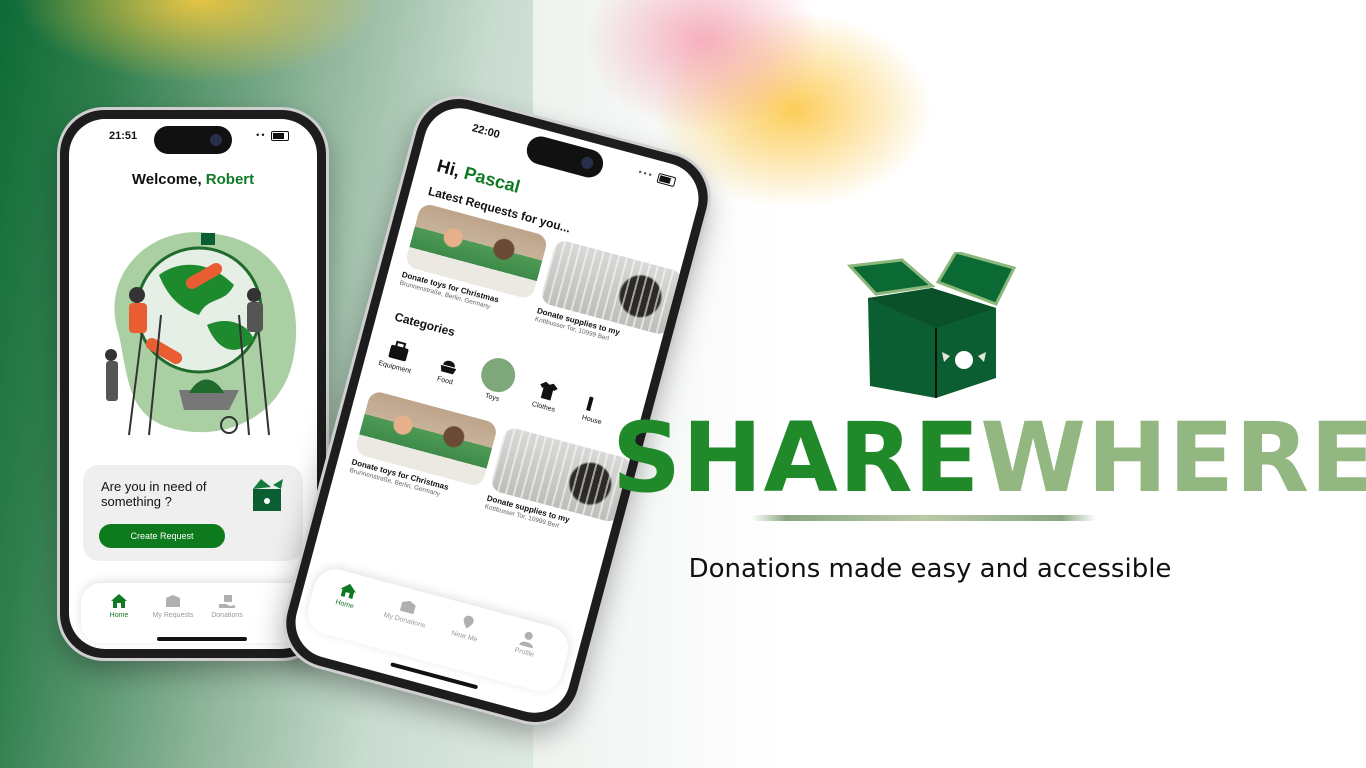 The image size is (1366, 768). I want to click on food-icon, so click(448, 367).